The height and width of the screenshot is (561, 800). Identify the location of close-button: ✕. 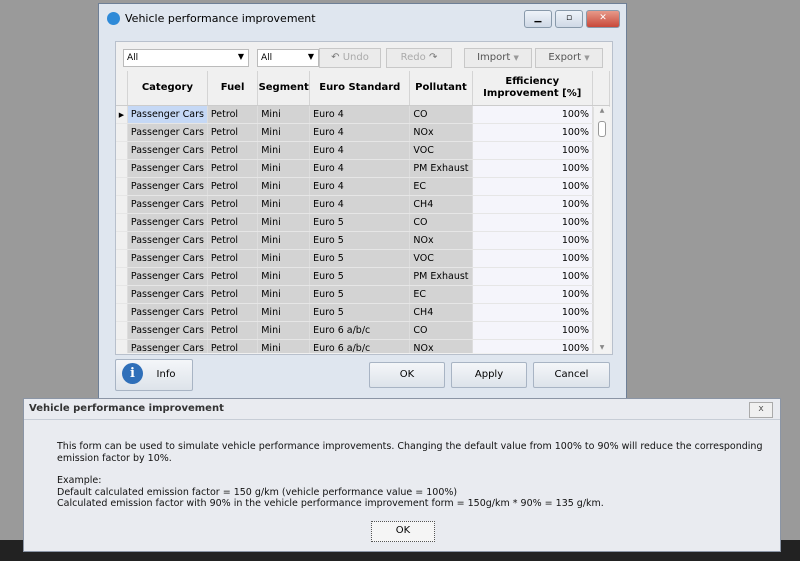
(603, 19).